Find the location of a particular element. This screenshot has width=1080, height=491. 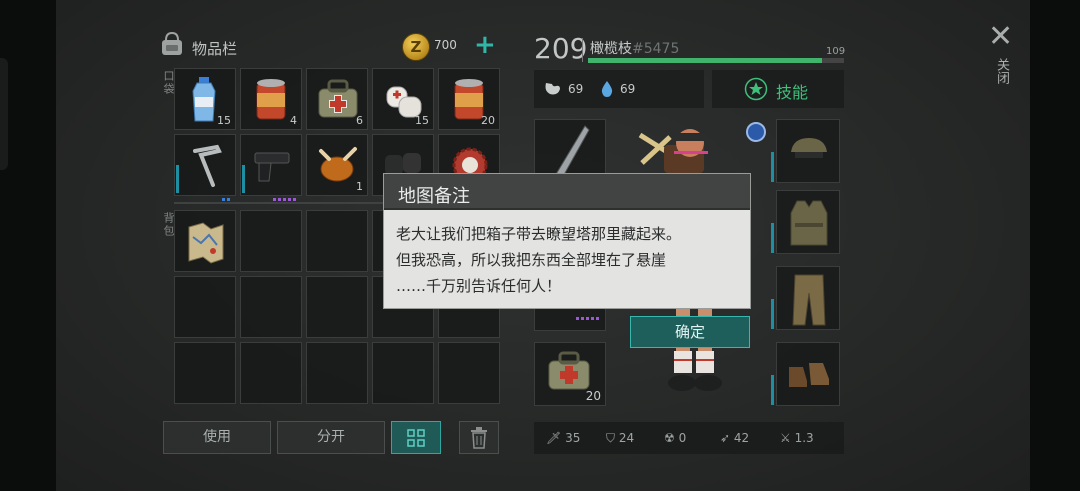

med-bag-icon is located at coordinates (338, 98).